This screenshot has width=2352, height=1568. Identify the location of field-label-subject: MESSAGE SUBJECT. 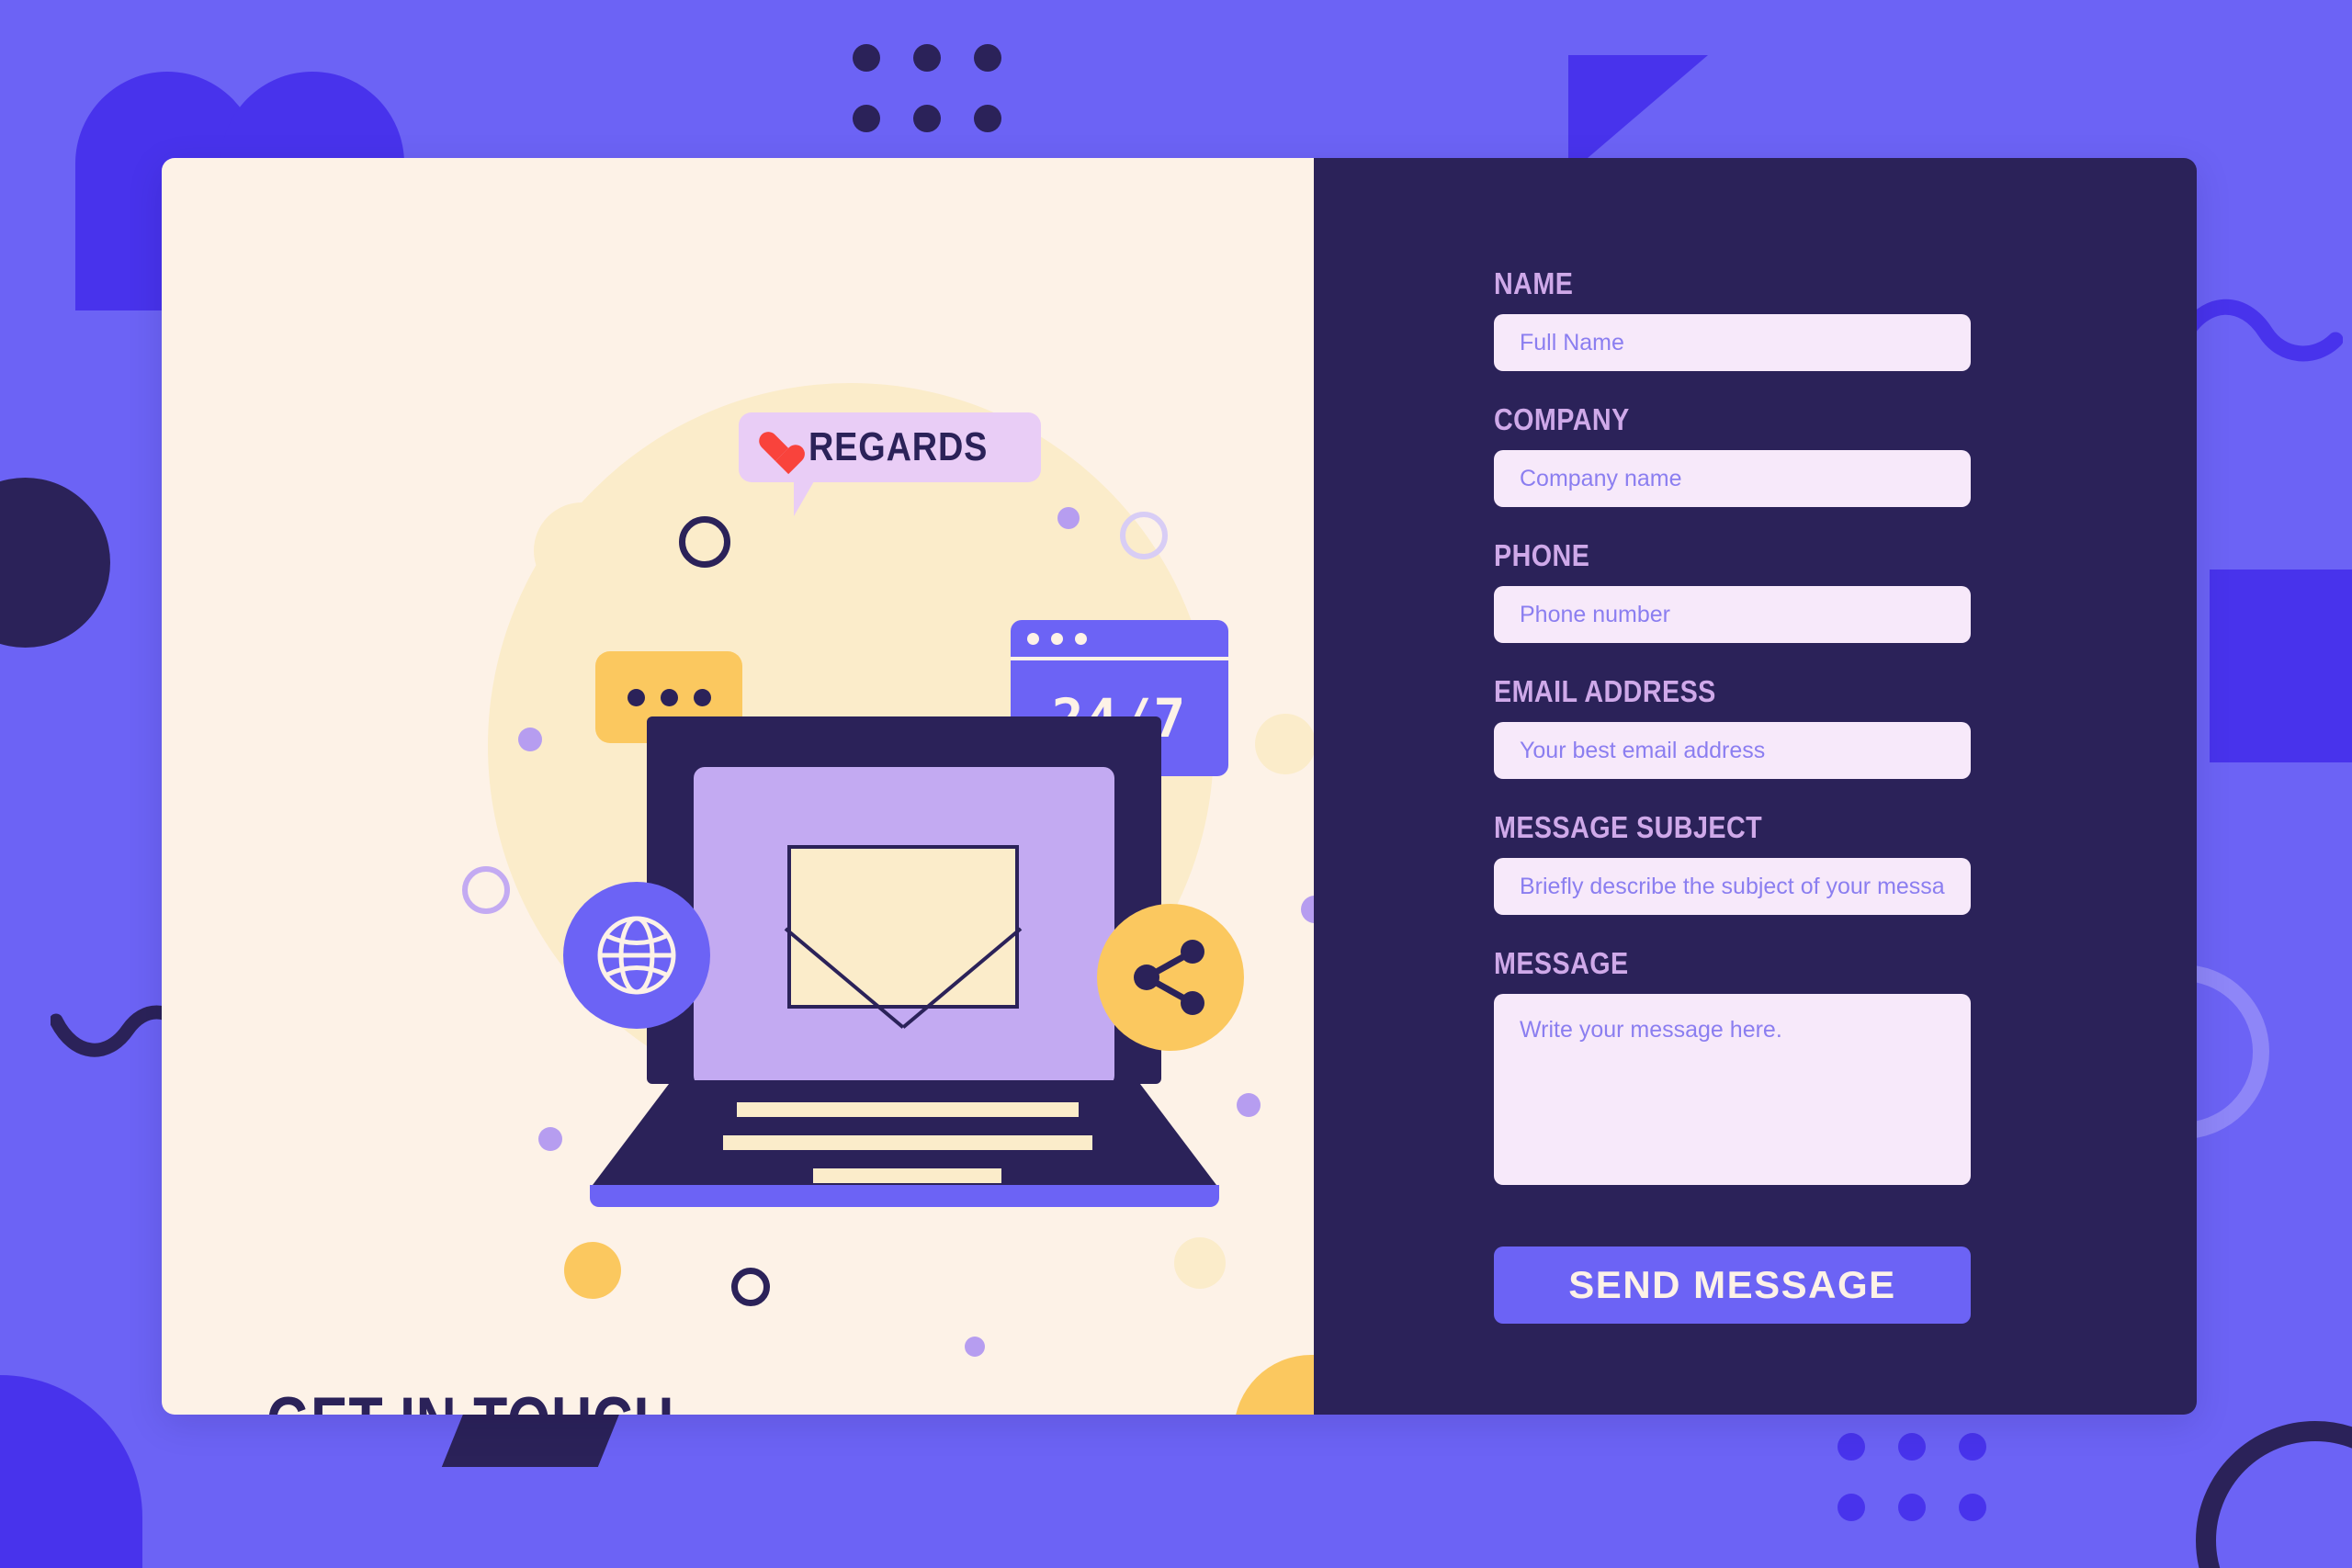
(1628, 827).